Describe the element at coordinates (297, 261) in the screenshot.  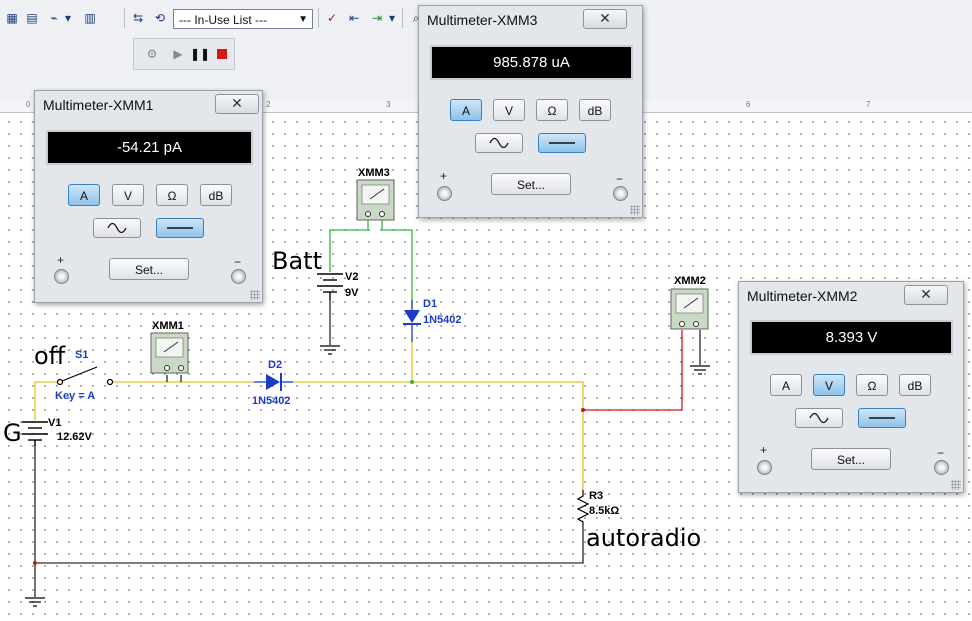
I see `v2-note: Batt` at that location.